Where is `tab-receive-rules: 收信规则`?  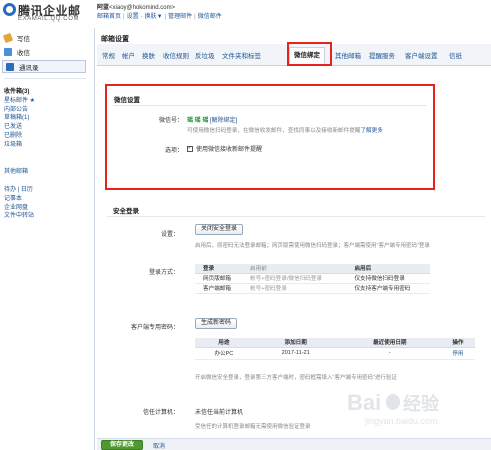
tab-receive-rules: 收信规则 is located at coordinates (176, 55).